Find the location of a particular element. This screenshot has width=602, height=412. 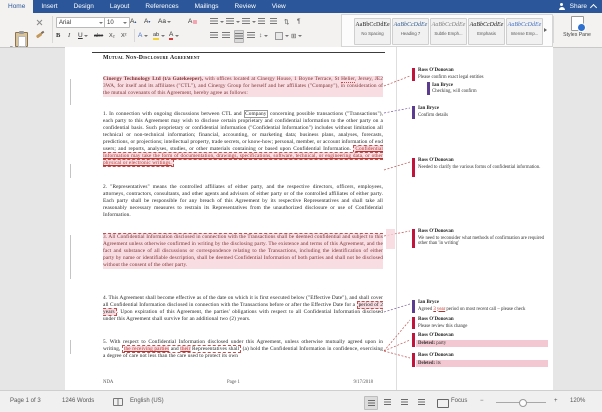

page-count-status: Page 1 of 3 is located at coordinates (25, 401).